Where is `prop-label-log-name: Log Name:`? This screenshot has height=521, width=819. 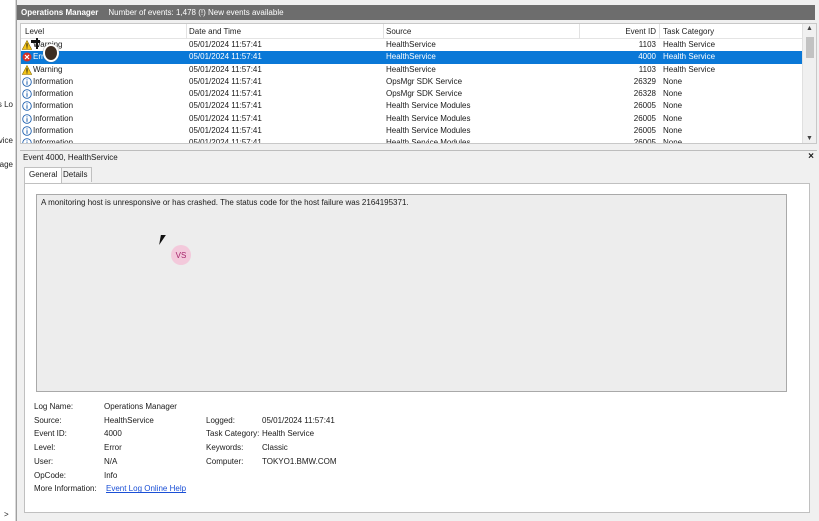
prop-label-log-name: Log Name: is located at coordinates (54, 406).